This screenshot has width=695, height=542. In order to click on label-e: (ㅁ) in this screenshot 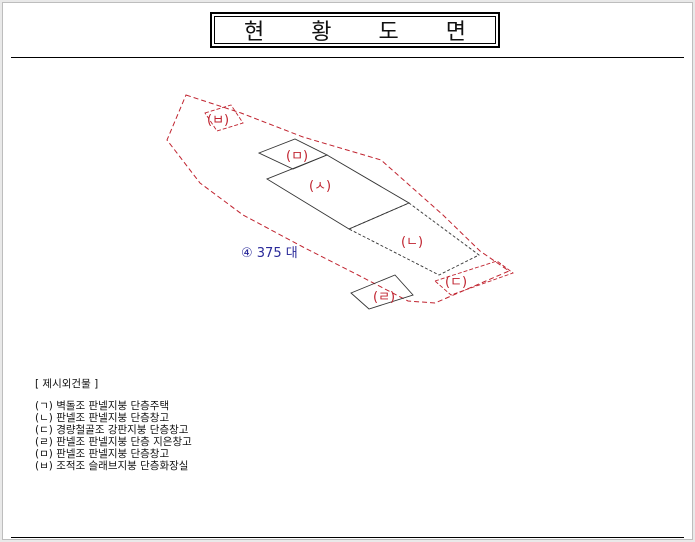, I will do `click(297, 156)`.